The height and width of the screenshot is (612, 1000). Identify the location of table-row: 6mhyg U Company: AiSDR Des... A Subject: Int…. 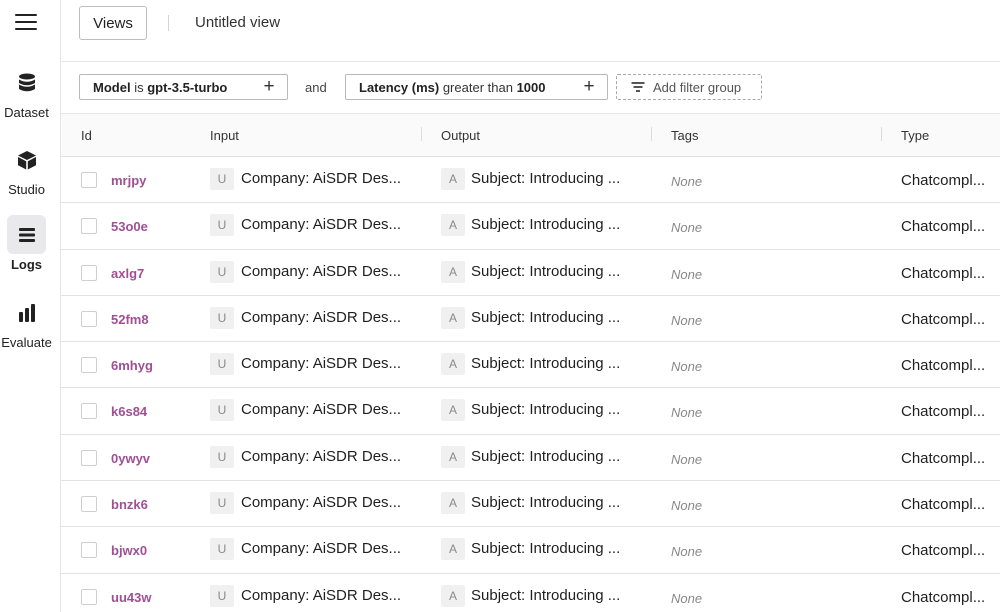
(530, 365).